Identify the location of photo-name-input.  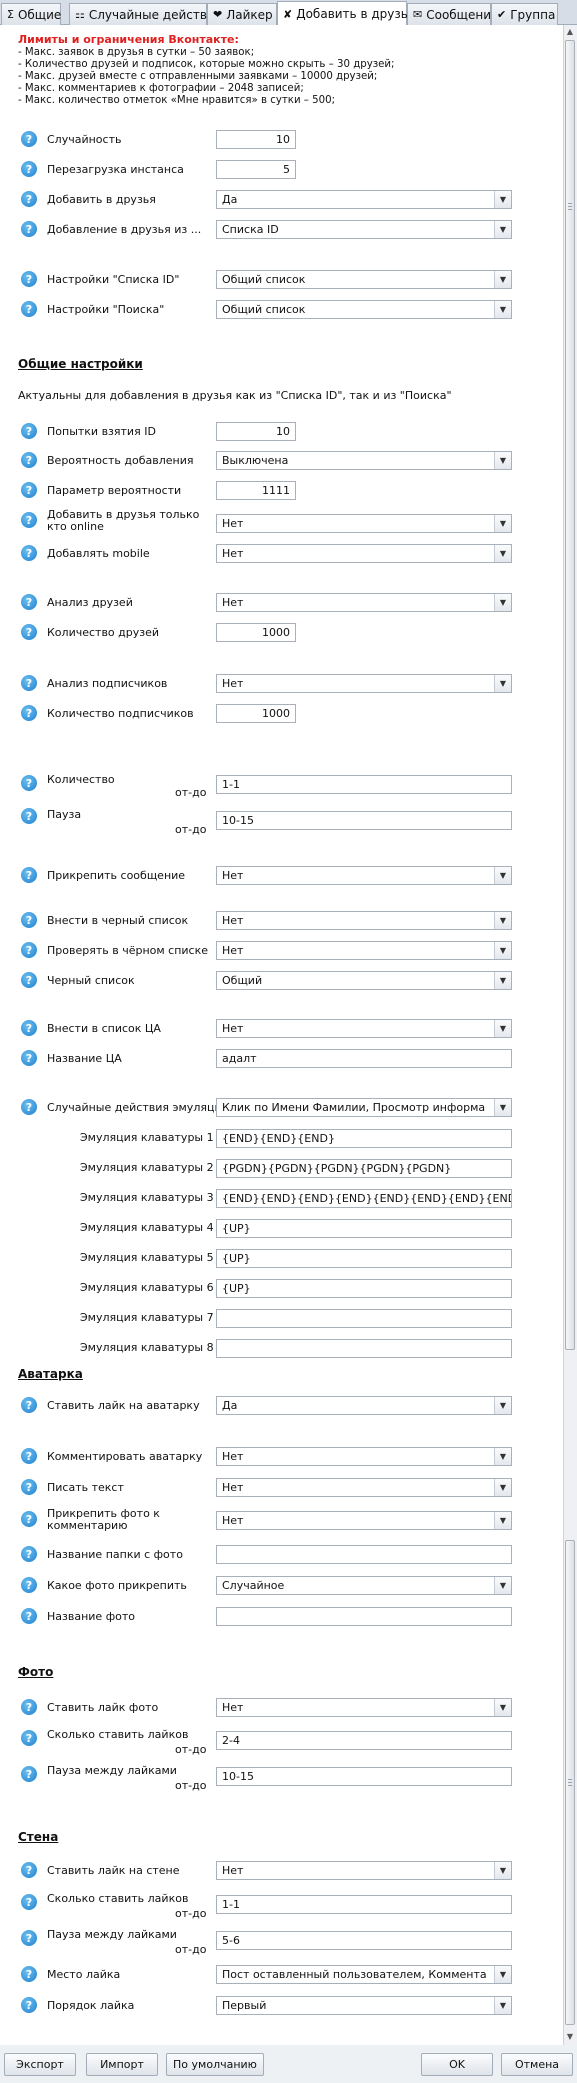
(364, 1616).